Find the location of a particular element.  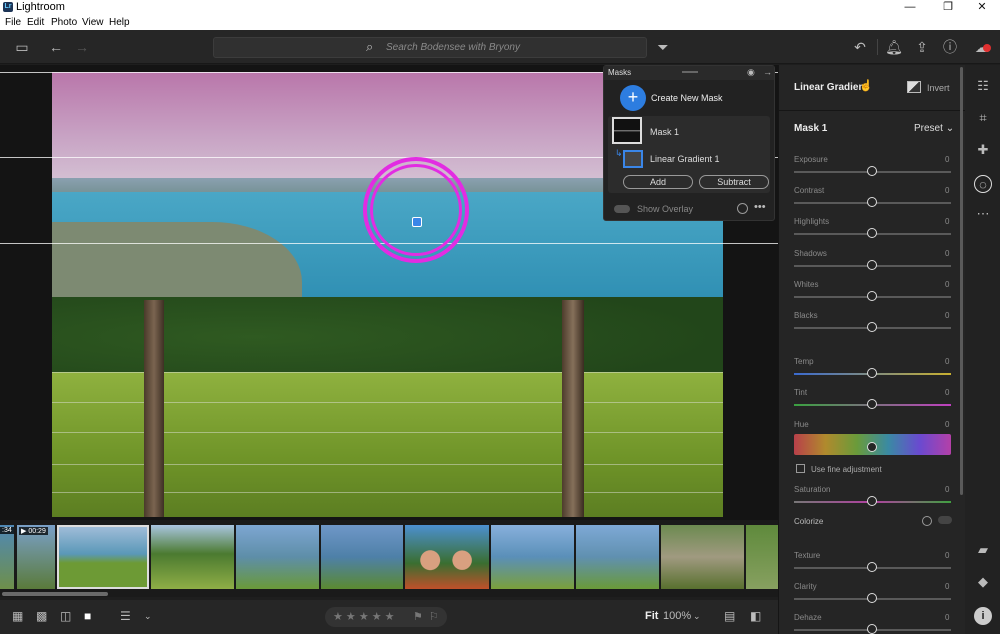

back-arrow-icon: ← is located at coordinates (56, 47).